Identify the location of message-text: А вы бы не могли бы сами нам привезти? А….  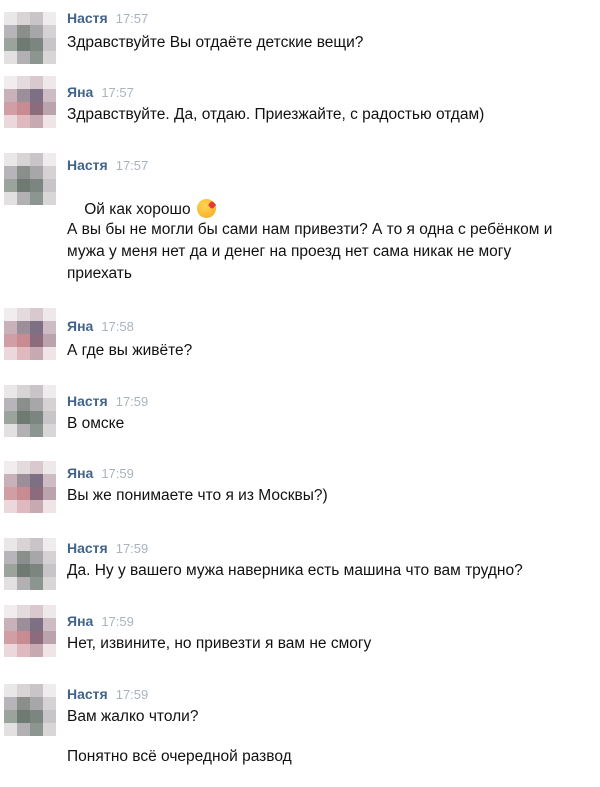
(312, 251).